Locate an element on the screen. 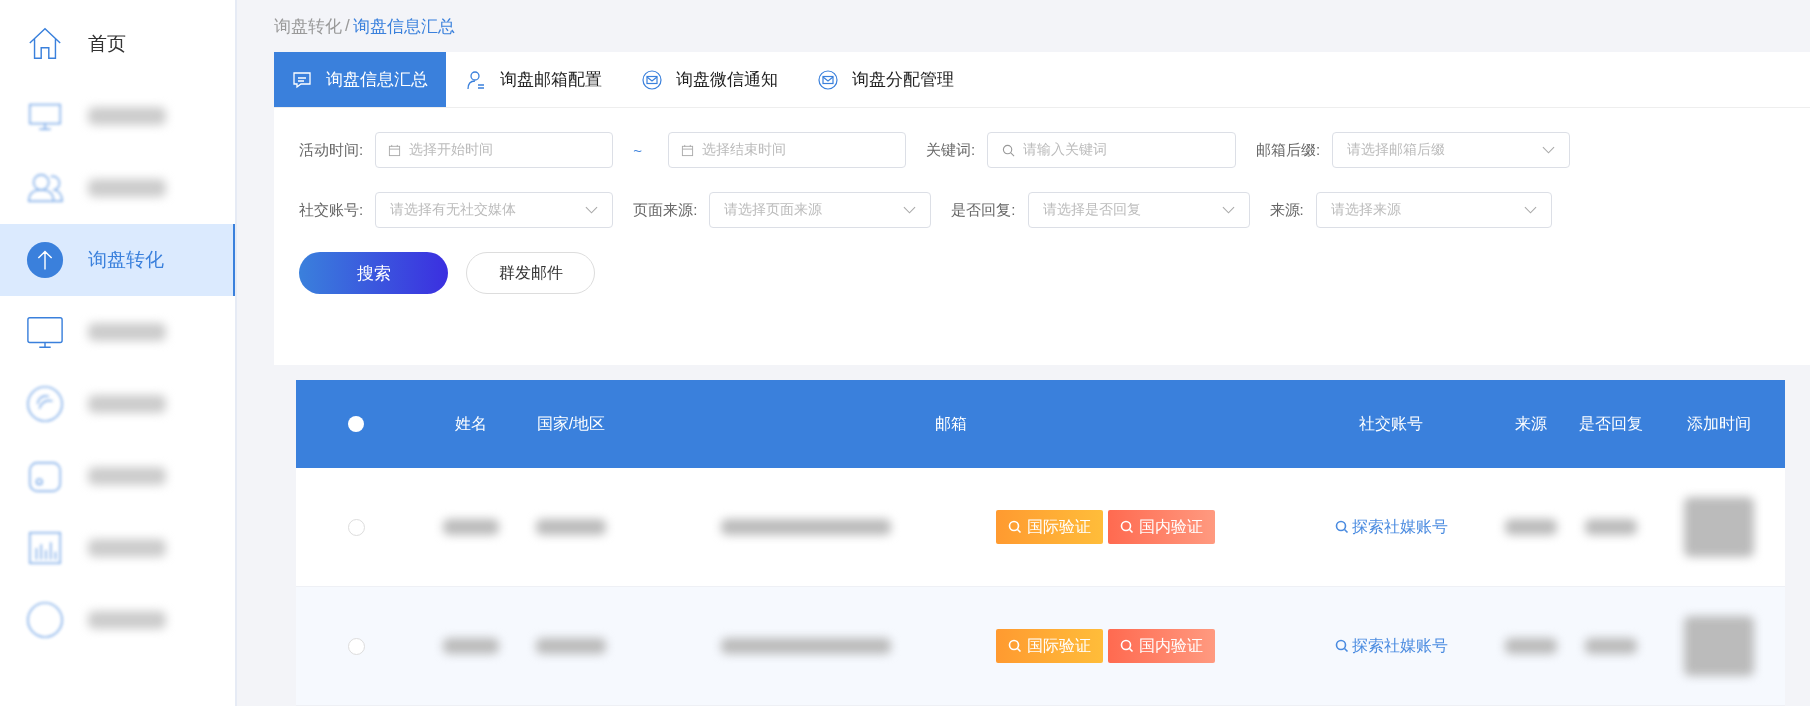 Image resolution: width=1810 pixels, height=706 pixels. select-field: 请选择有无社交媒体 is located at coordinates (494, 210).